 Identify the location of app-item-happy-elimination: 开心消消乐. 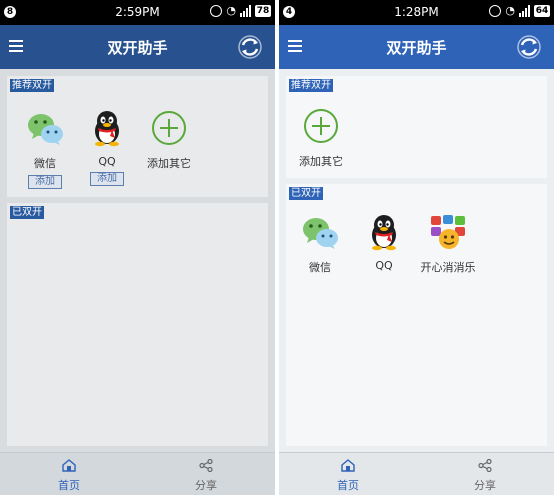
(448, 244).